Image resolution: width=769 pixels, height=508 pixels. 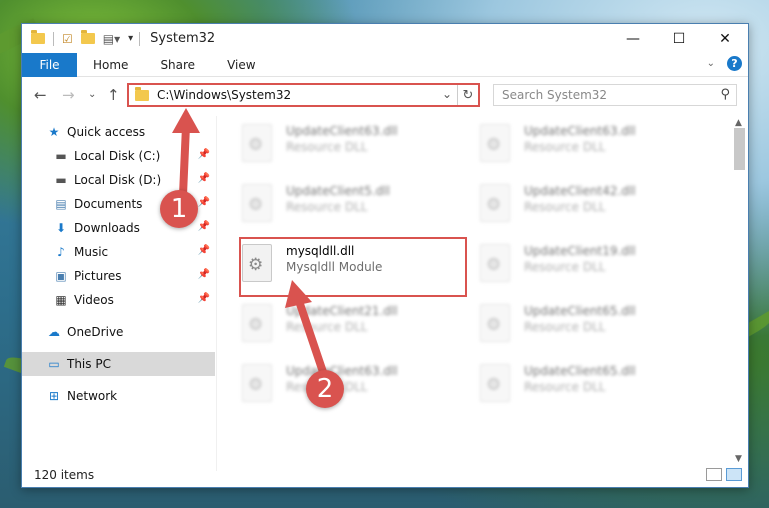 I want to click on step-badge-2: 2, so click(x=325, y=389).